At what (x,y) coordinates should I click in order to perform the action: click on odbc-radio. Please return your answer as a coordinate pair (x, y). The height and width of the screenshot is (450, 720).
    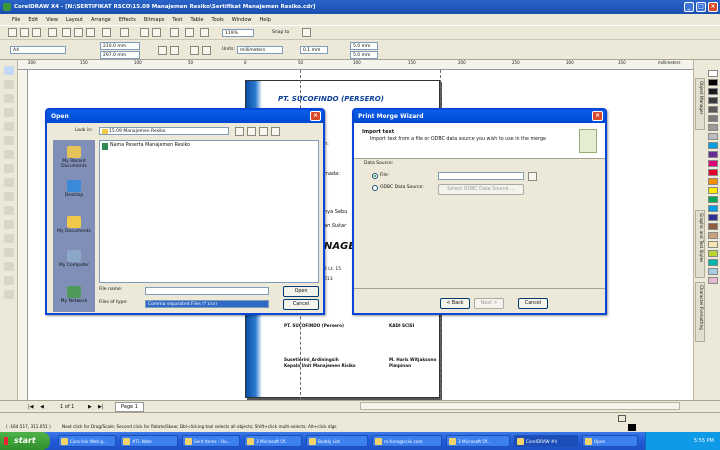
    Looking at the image, I should click on (375, 188).